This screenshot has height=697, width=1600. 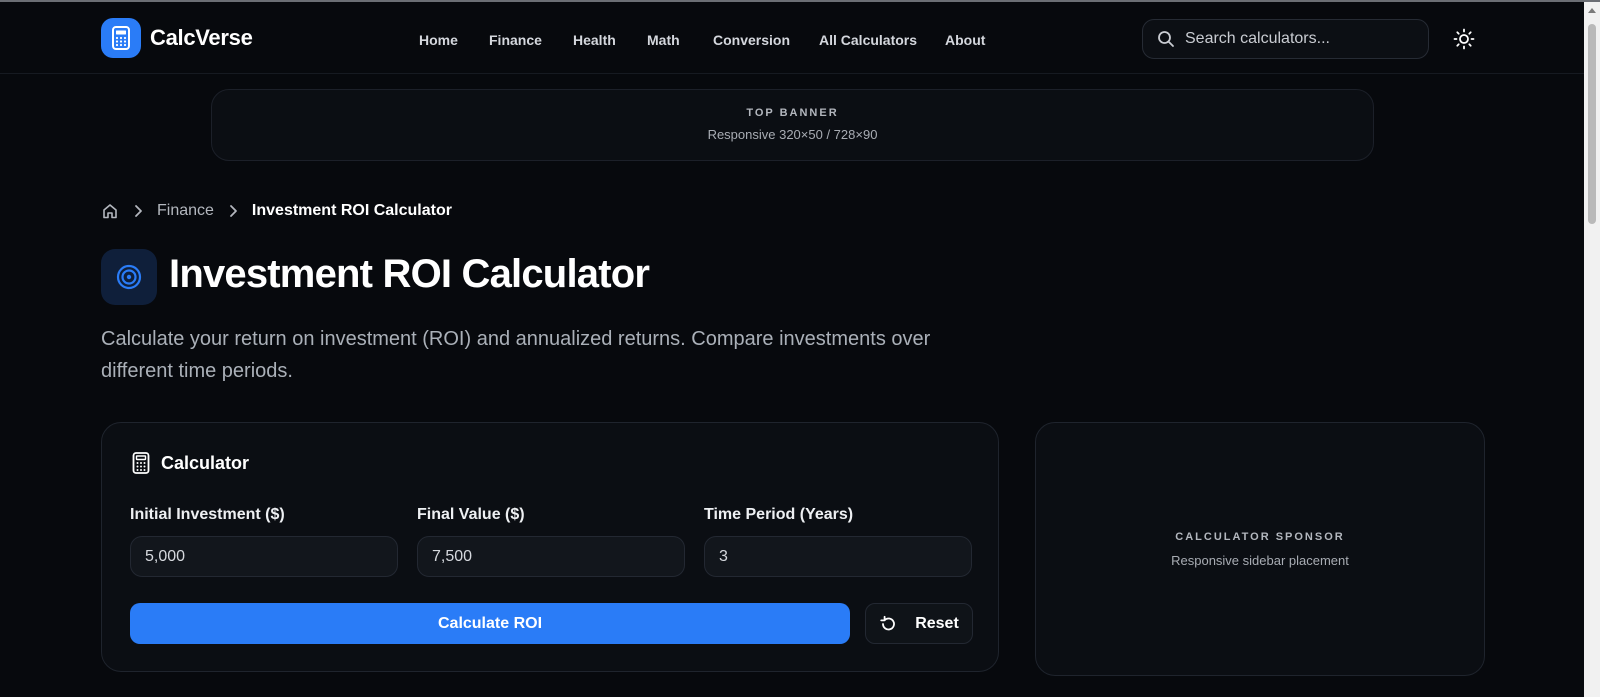 I want to click on banner-title: TOP BANNER, so click(x=792, y=113).